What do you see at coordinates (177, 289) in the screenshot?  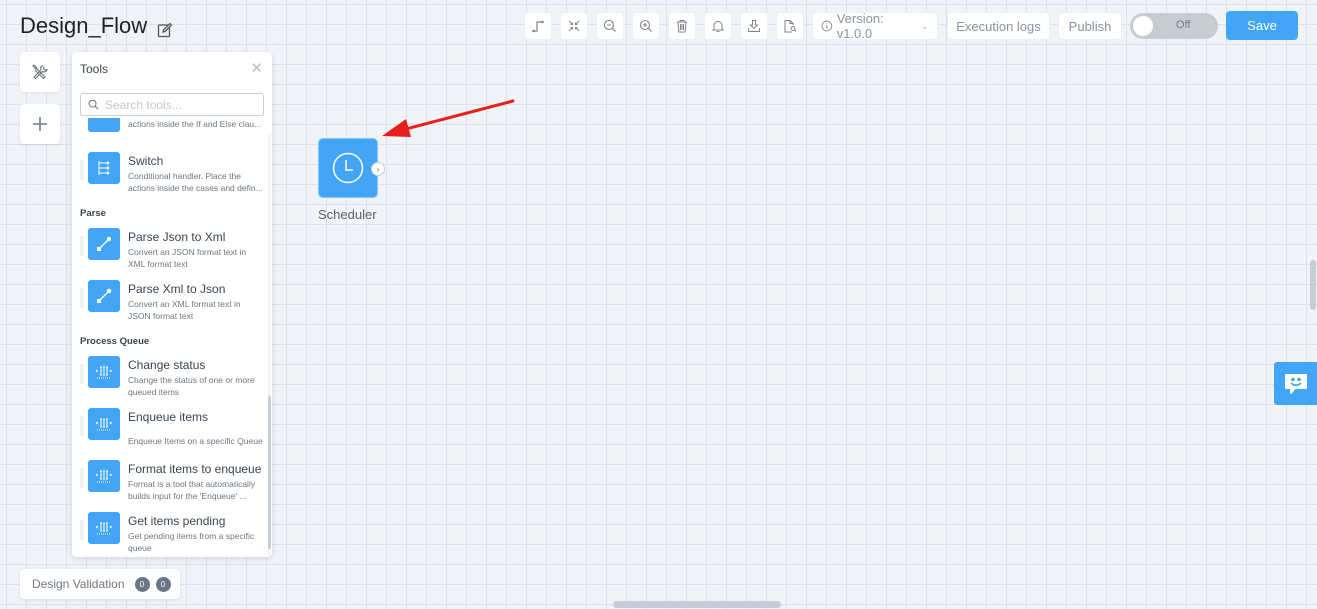 I see `tool-name: Parse Xml to Json` at bounding box center [177, 289].